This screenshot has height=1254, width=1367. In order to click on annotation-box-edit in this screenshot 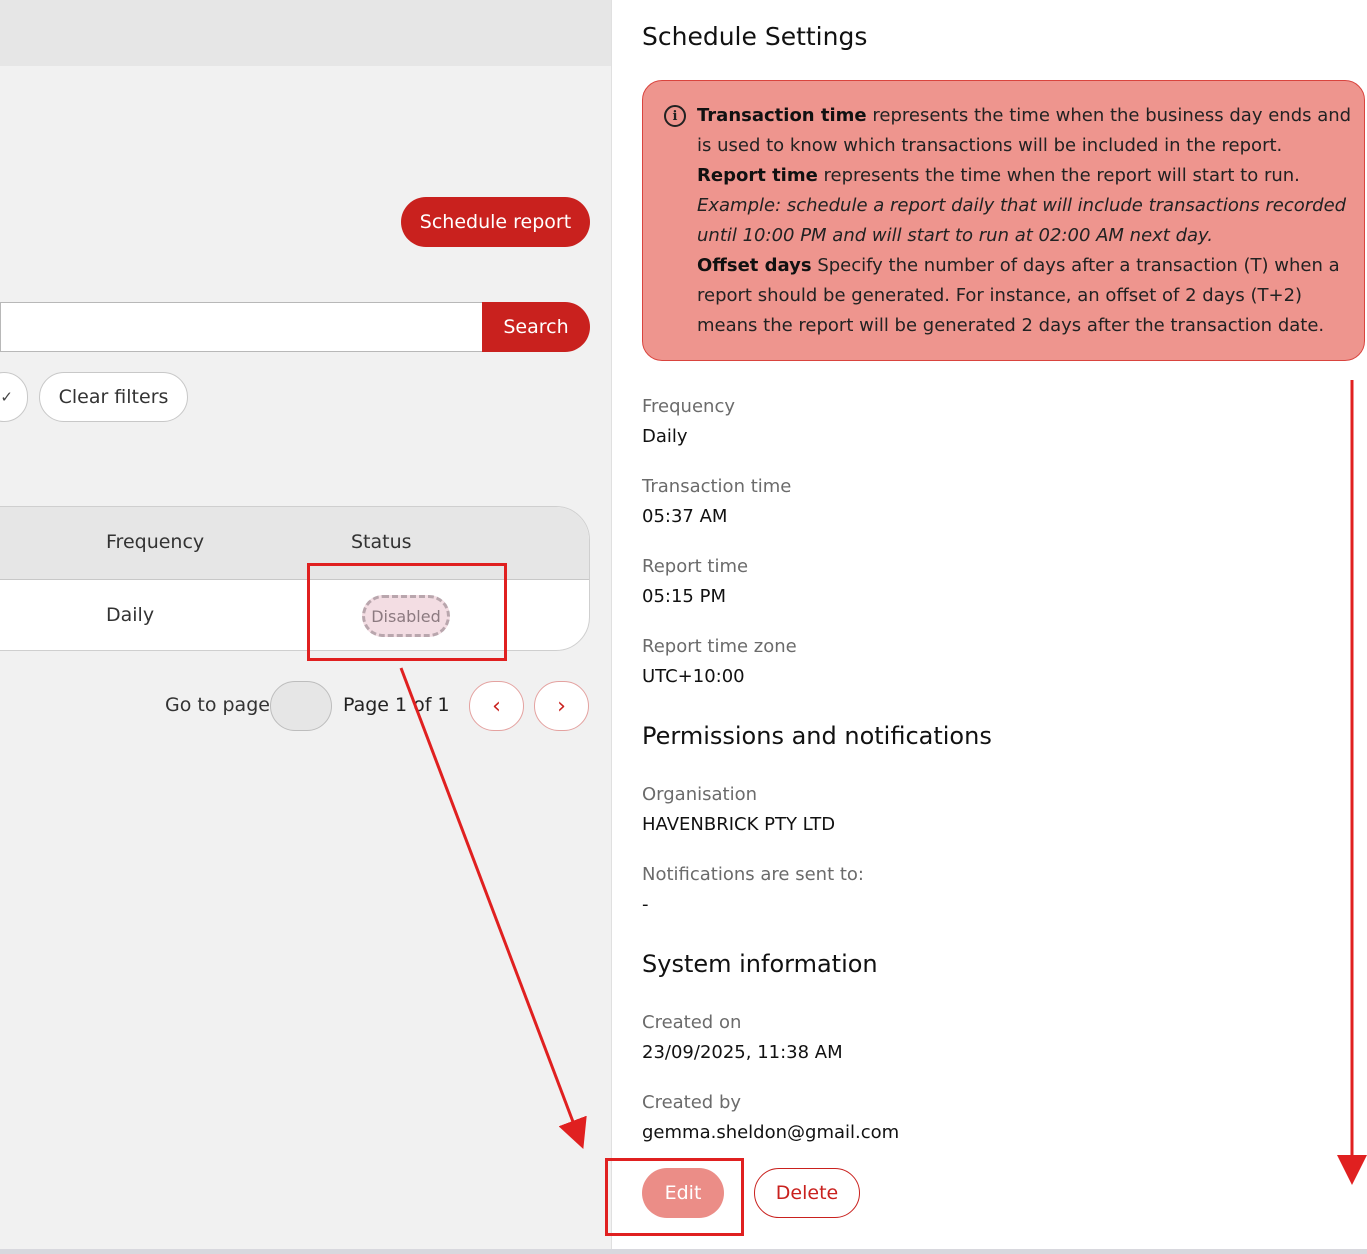, I will do `click(674, 1197)`.